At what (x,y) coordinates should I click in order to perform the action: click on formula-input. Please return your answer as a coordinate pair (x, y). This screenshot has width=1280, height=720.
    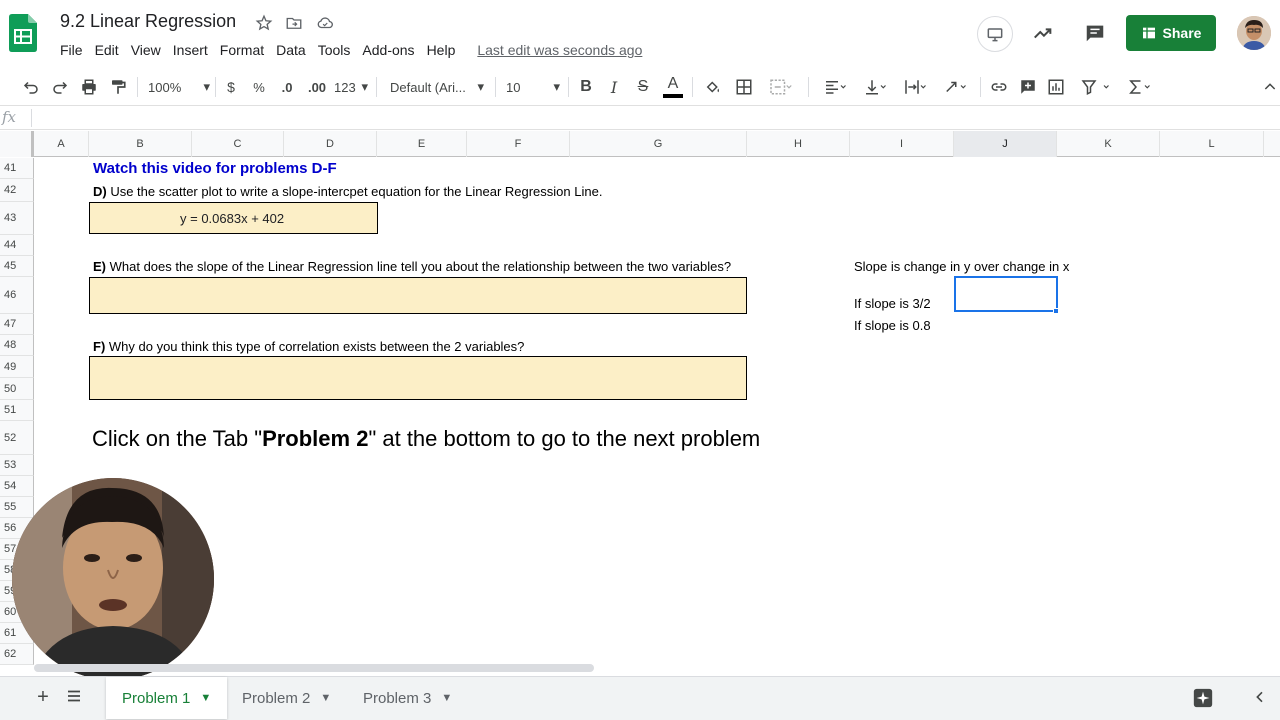
    Looking at the image, I should click on (650, 118).